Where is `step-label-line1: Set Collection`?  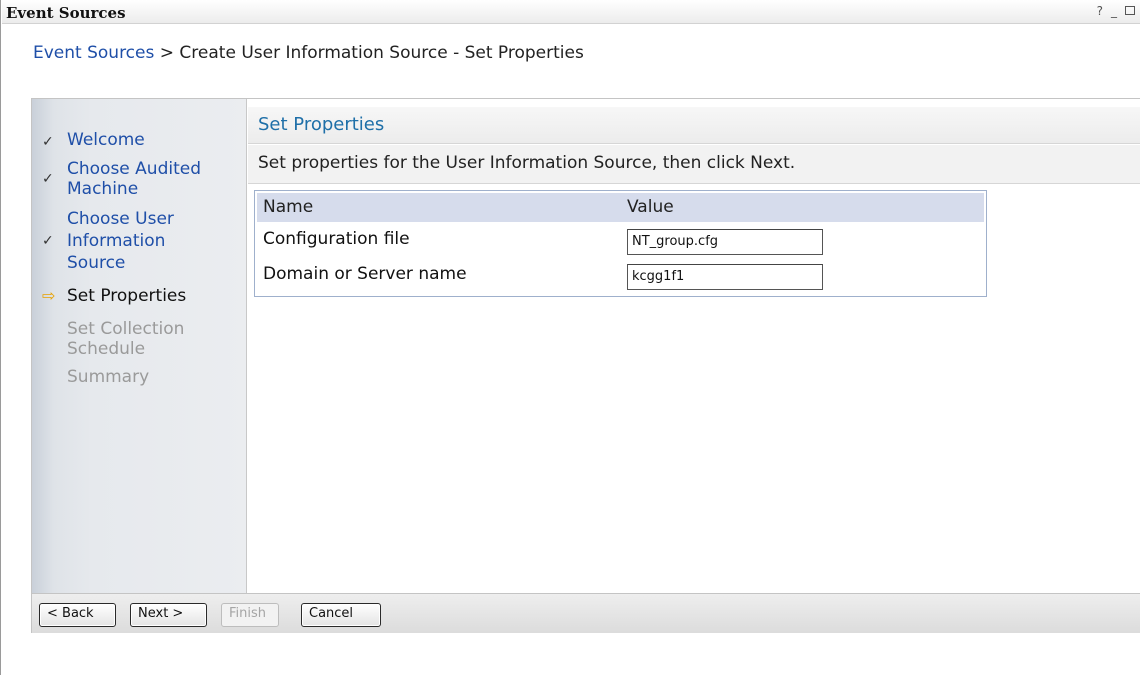
step-label-line1: Set Collection is located at coordinates (126, 329).